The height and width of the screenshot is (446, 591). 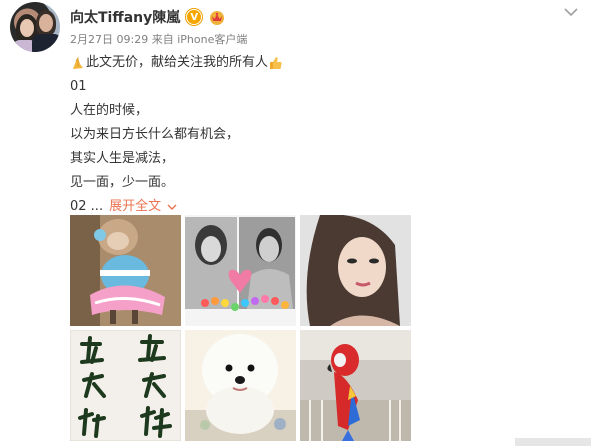 I want to click on couple-image, so click(x=240, y=270).